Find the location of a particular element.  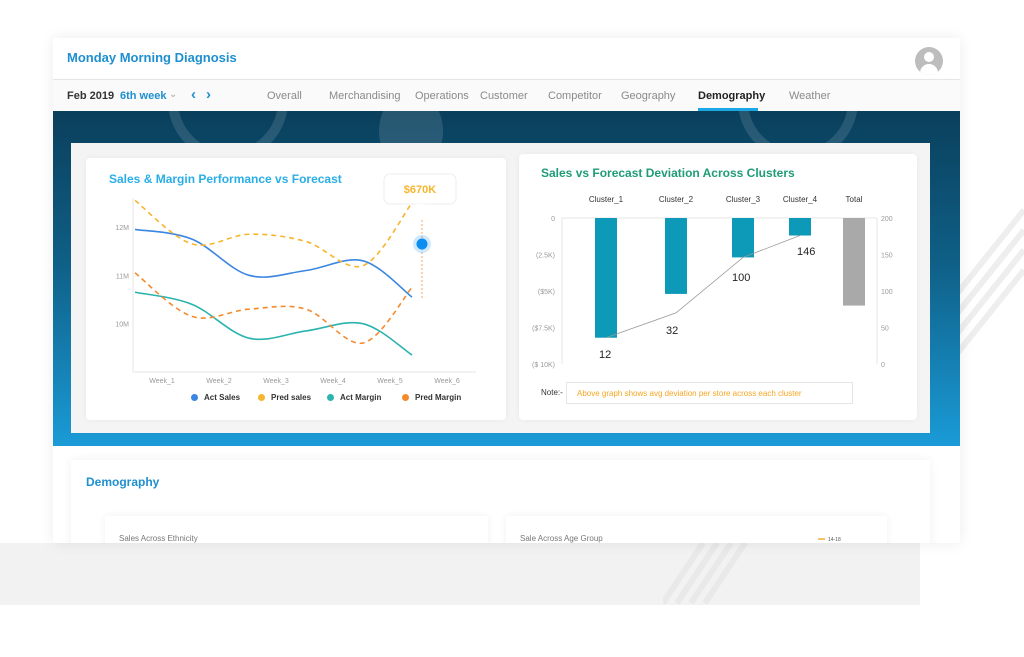

legend-swatch-icon is located at coordinates (821, 539).